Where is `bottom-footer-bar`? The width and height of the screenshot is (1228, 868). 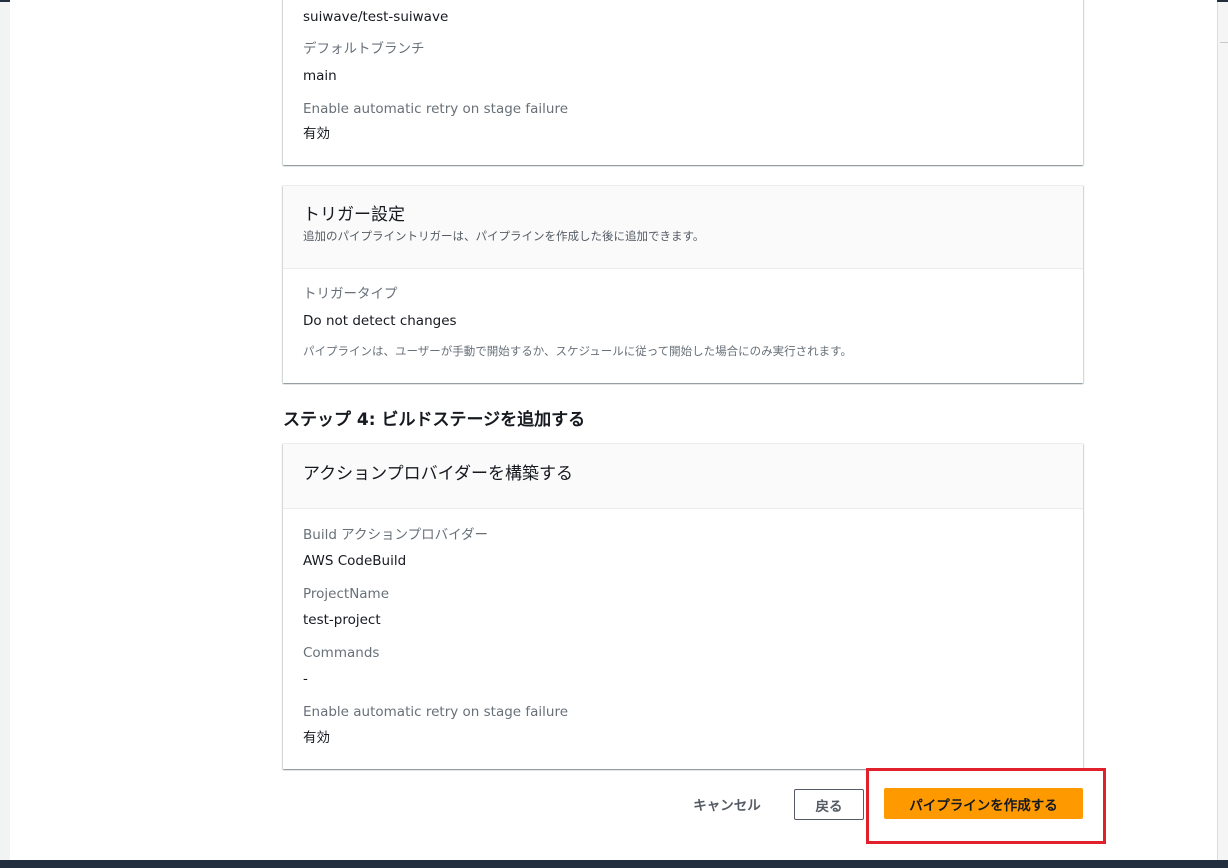
bottom-footer-bar is located at coordinates (614, 864).